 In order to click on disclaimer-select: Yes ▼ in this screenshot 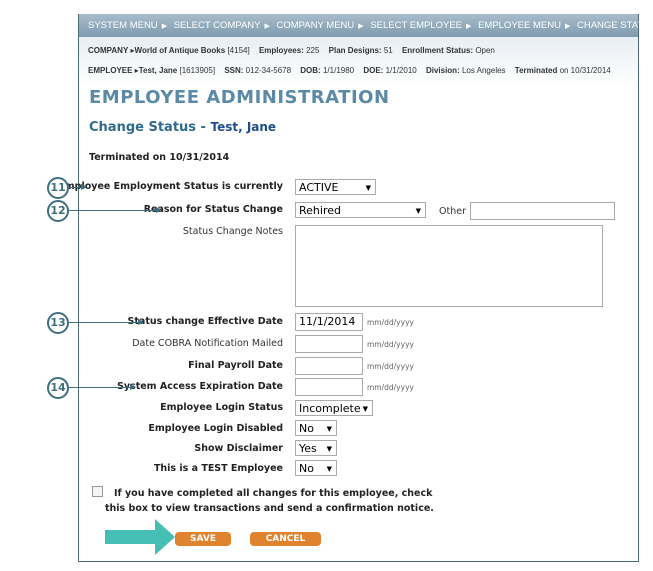, I will do `click(316, 448)`.